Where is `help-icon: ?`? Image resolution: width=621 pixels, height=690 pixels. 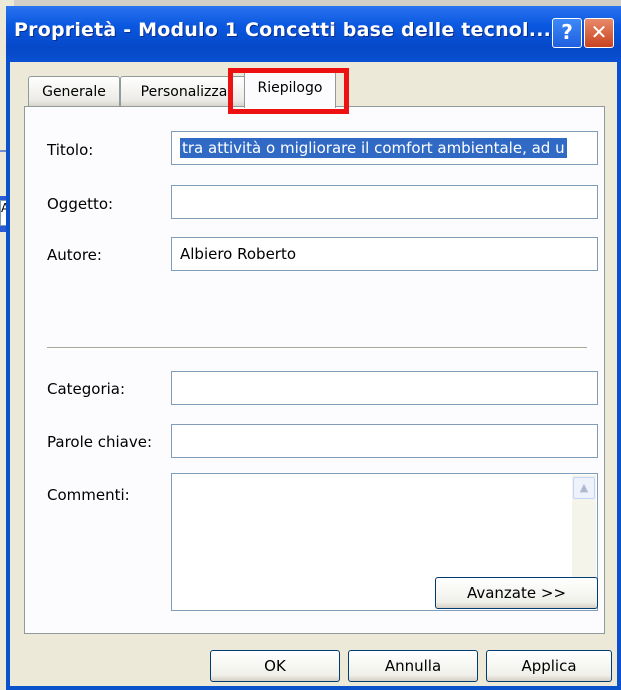
help-icon: ? is located at coordinates (567, 32).